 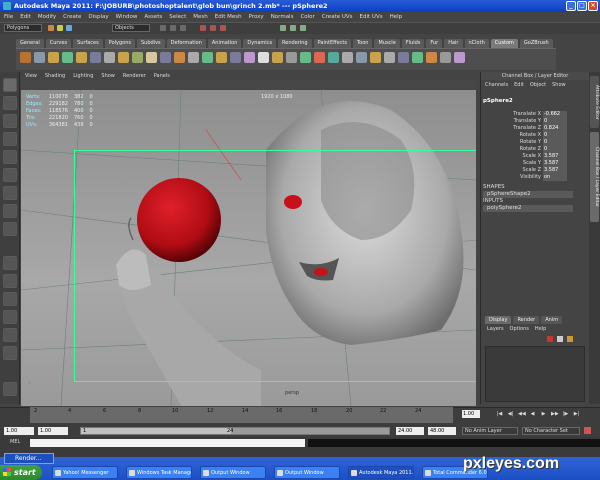 What do you see at coordinates (88, 43) in the screenshot?
I see `shelf-tab-surfaces: Surfaces` at bounding box center [88, 43].